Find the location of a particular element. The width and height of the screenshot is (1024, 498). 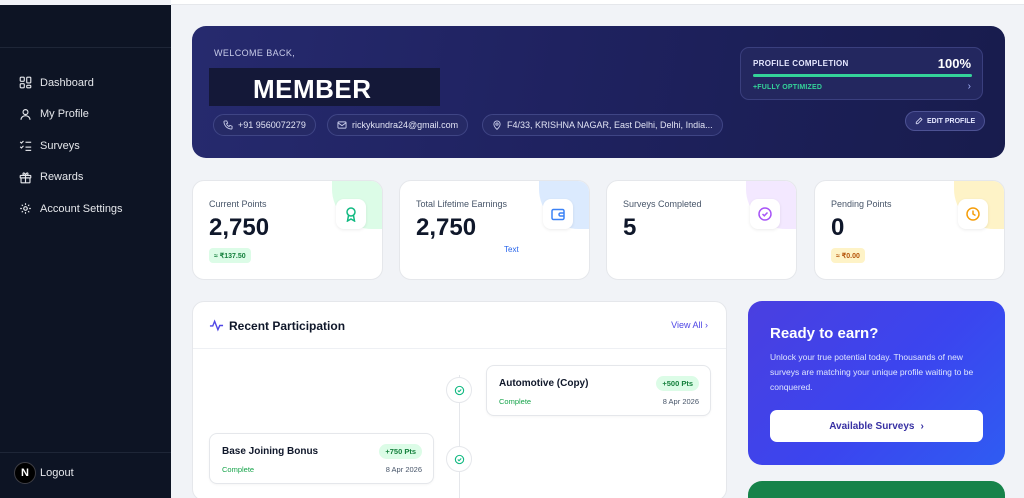

stat-value: 0 is located at coordinates (838, 227).